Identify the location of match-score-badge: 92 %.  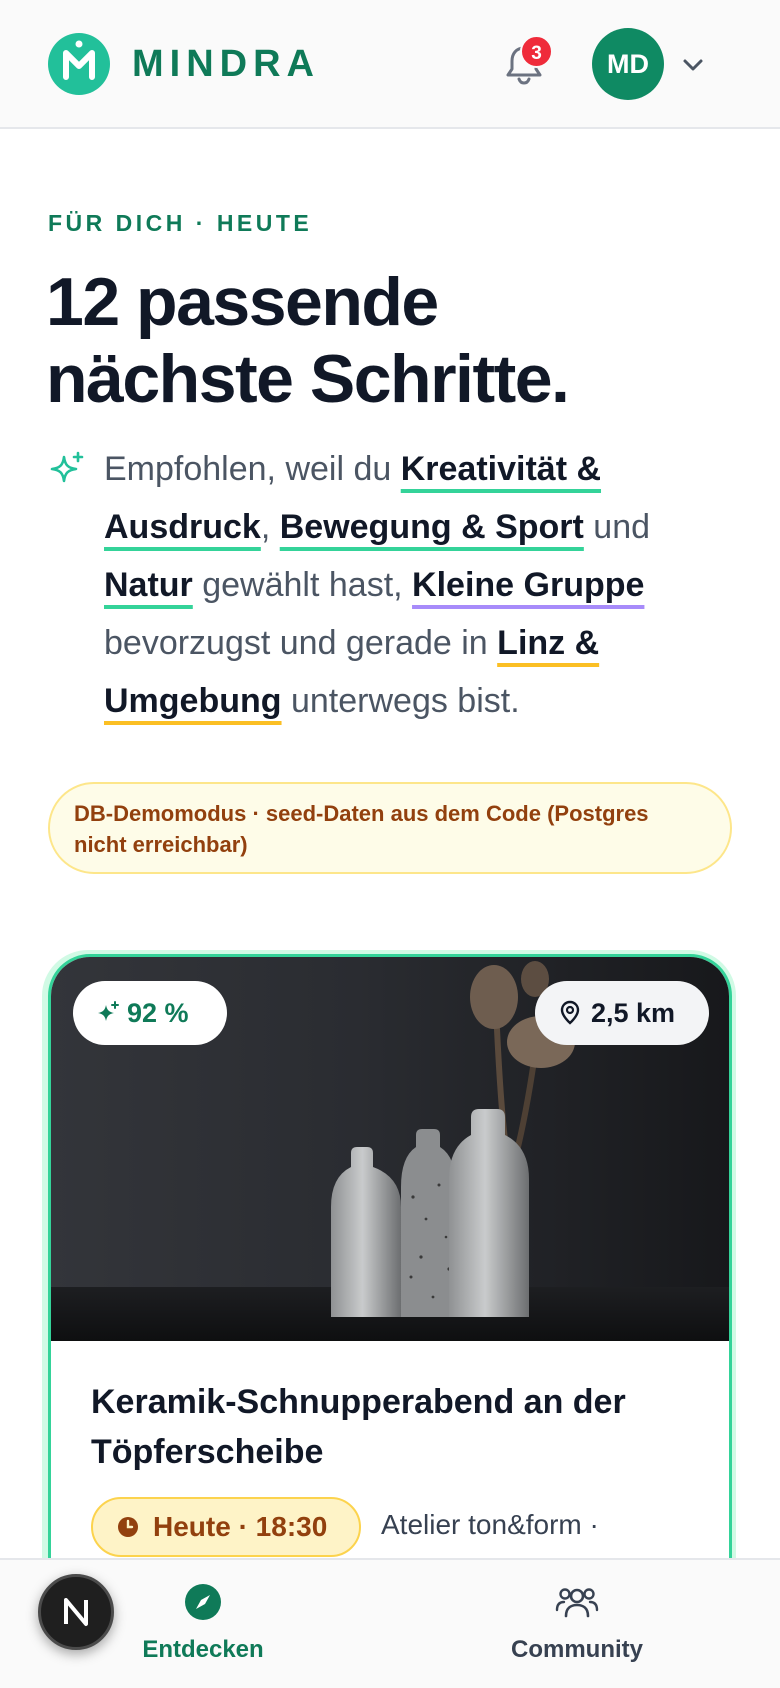
(150, 1013).